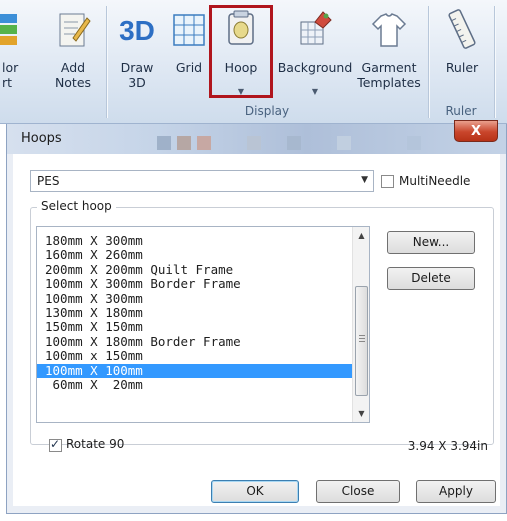 This screenshot has height=521, width=507. What do you see at coordinates (255, 491) in the screenshot?
I see `ok-button: OK` at bounding box center [255, 491].